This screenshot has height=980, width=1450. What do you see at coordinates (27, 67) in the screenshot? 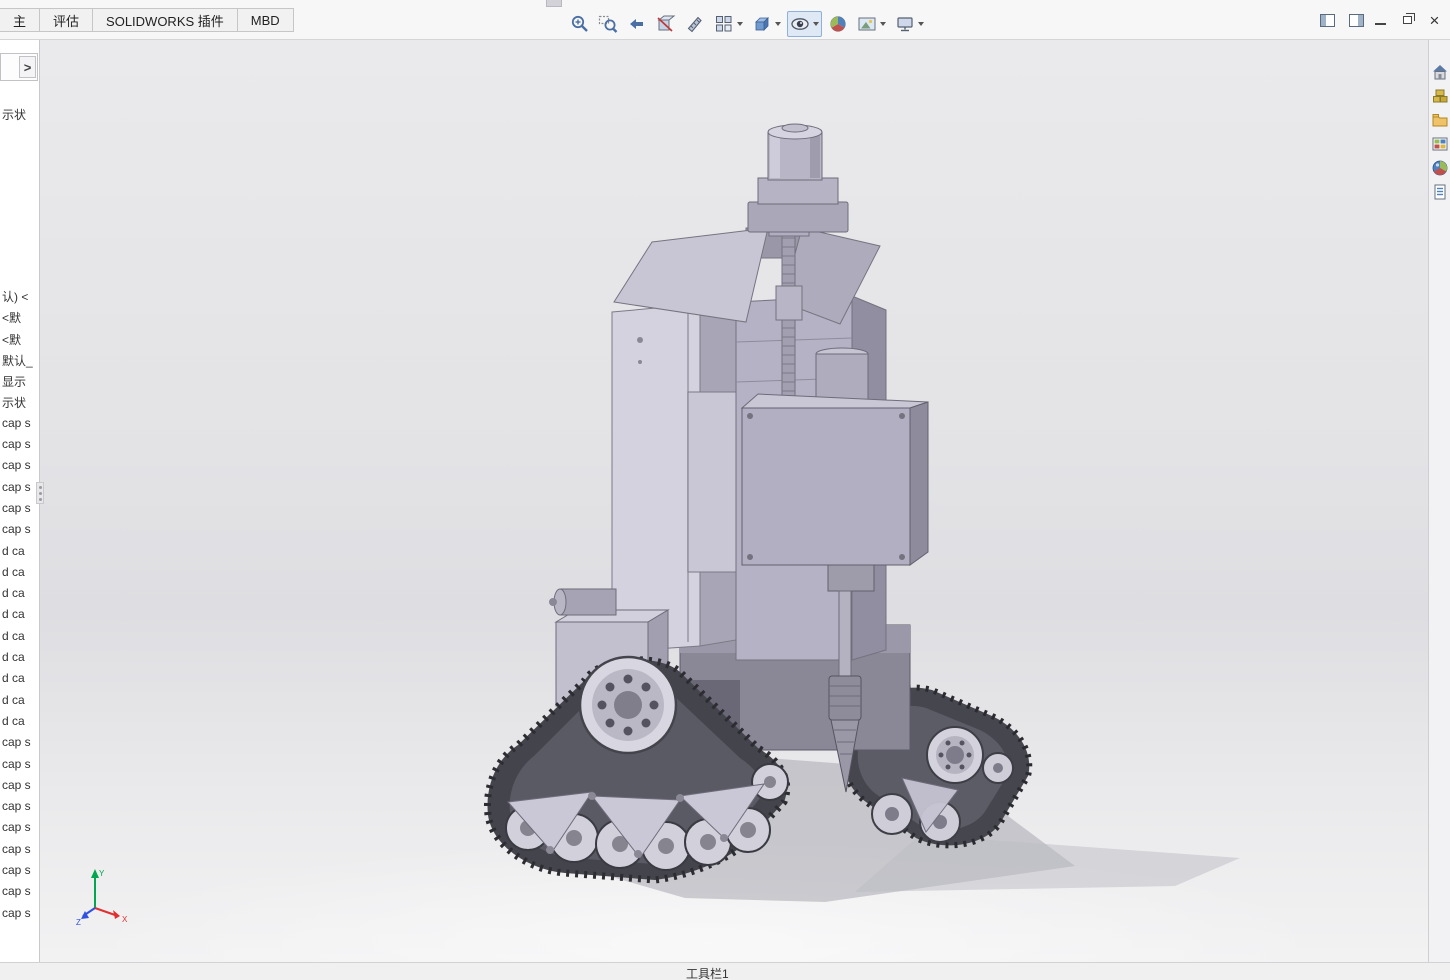
I see `expand-panel-button: >` at bounding box center [27, 67].